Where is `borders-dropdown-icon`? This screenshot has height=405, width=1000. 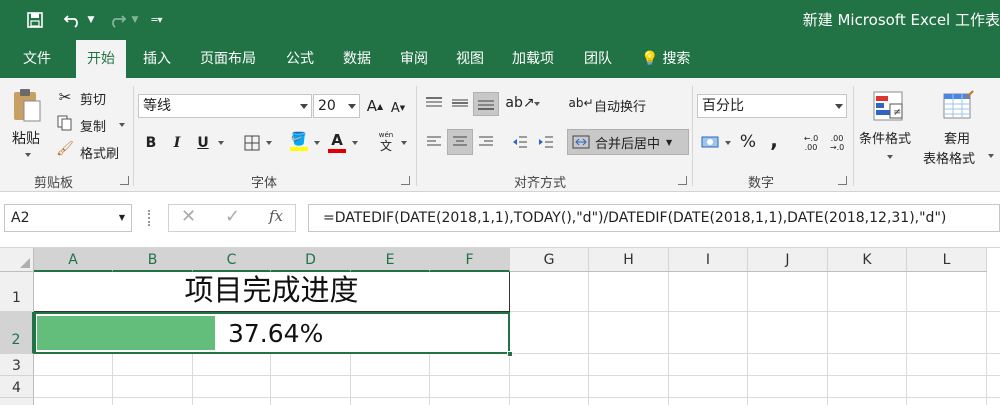
borders-dropdown-icon is located at coordinates (269, 143).